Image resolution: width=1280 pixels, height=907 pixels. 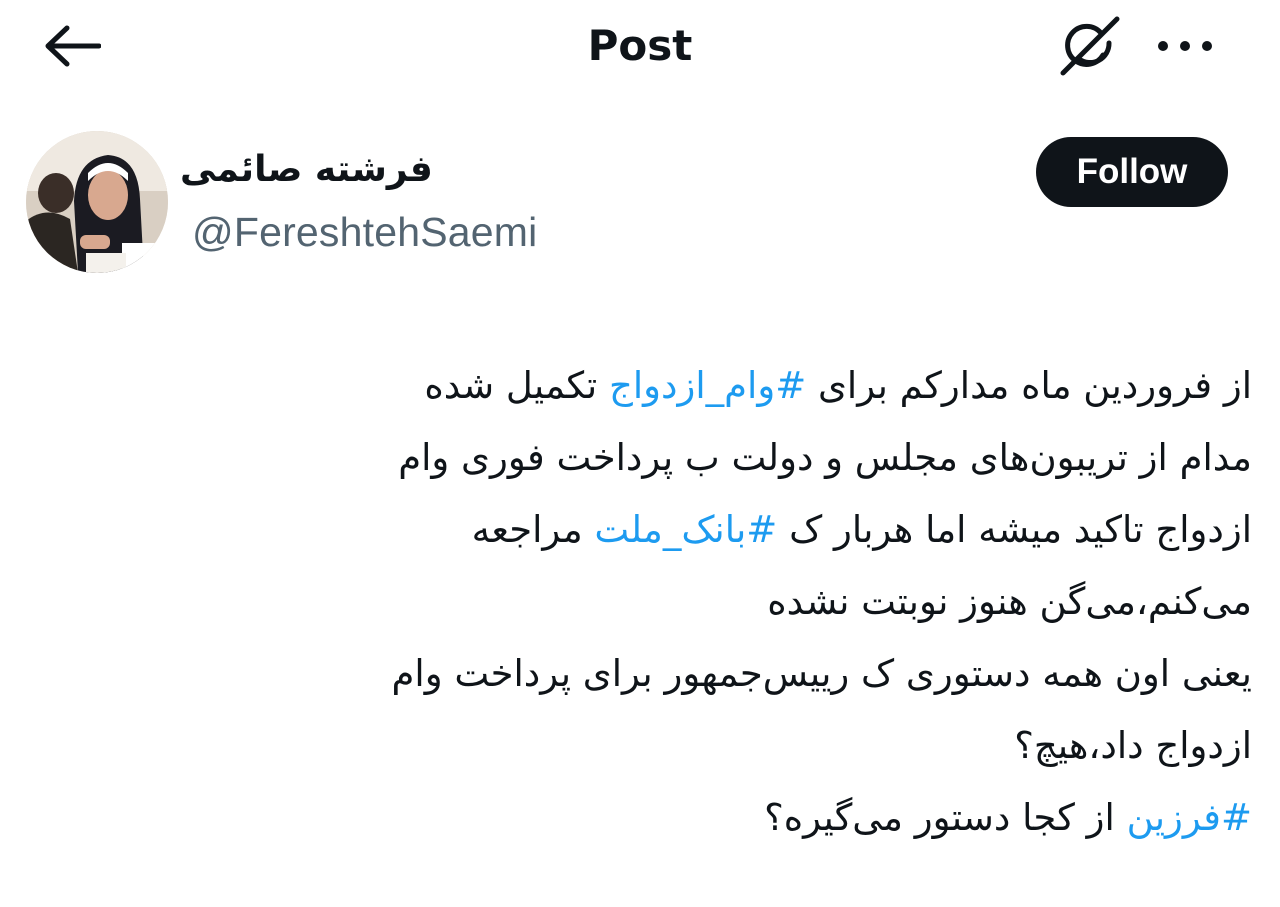 I want to click on more-horizontal-icon, so click(x=1185, y=46).